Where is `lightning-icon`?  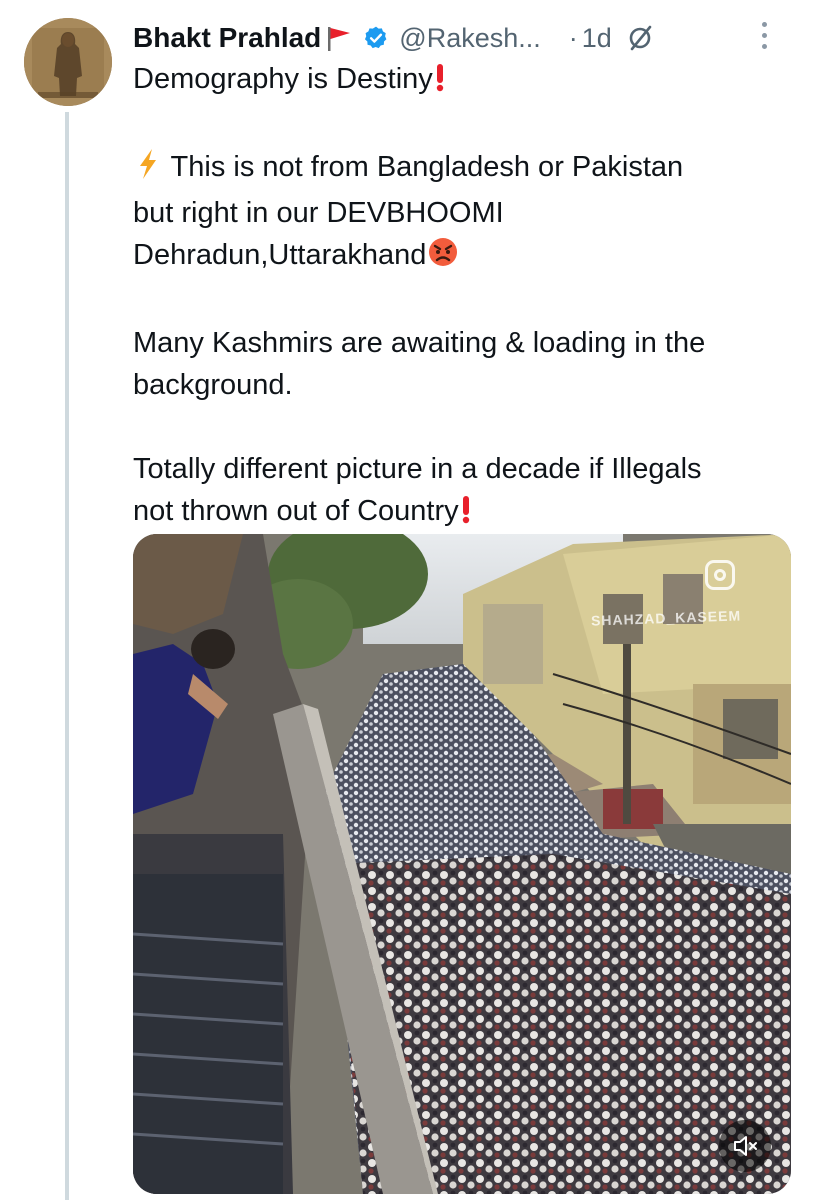 lightning-icon is located at coordinates (148, 170).